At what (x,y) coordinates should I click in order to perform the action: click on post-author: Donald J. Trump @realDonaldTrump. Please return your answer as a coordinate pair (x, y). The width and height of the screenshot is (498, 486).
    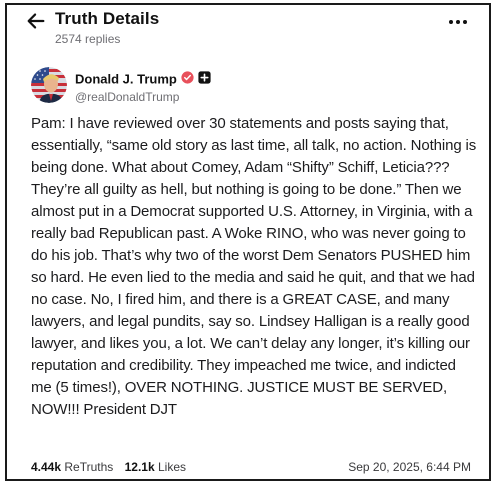
    Looking at the image, I should click on (250, 87).